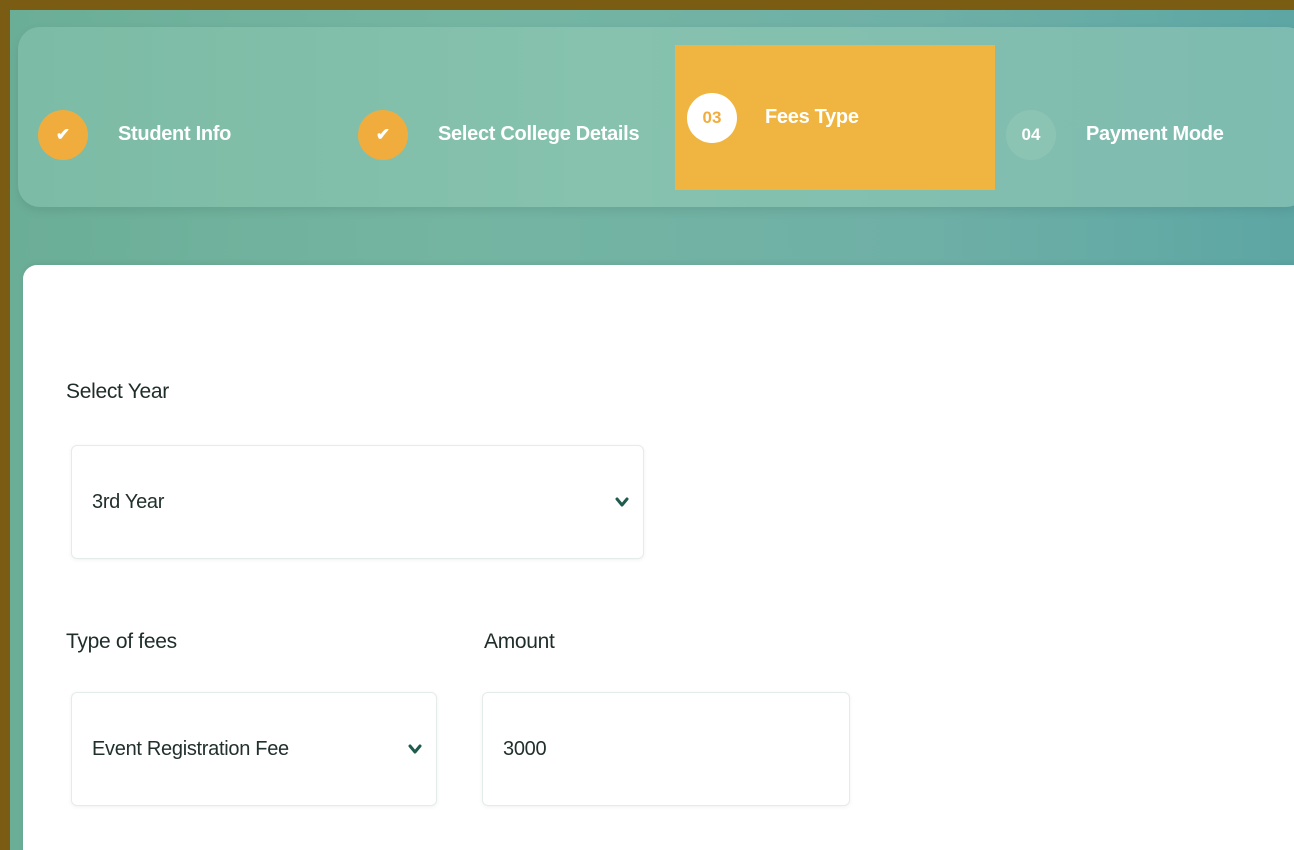  Describe the element at coordinates (121, 641) in the screenshot. I see `fee-type-label: Type of fees` at that location.